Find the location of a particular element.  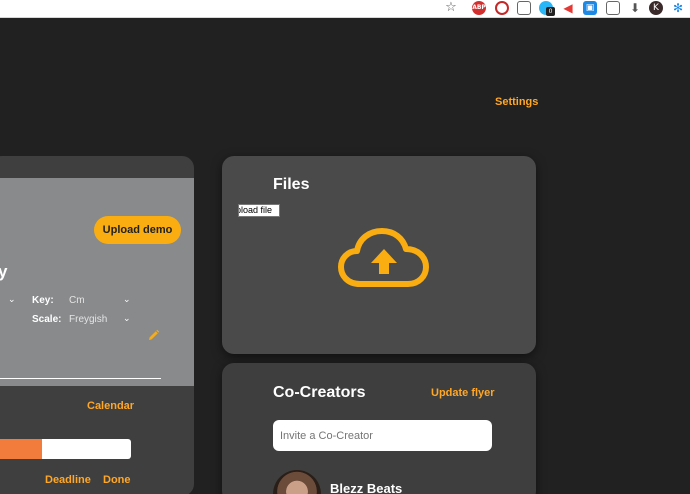

scale-label: Scale: is located at coordinates (47, 319).